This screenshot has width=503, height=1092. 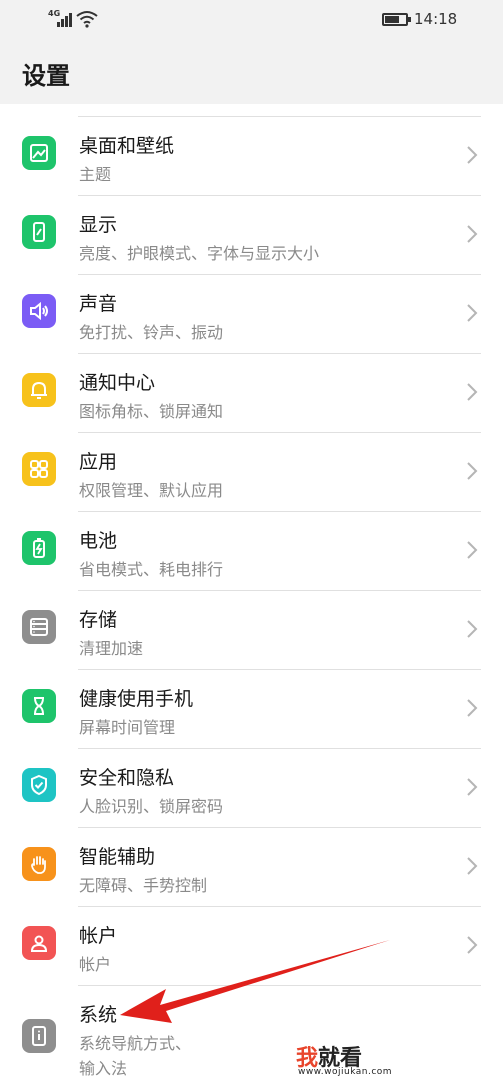 What do you see at coordinates (251, 234) in the screenshot?
I see `settings-item: 显示亮度、护眼模式、字体与显示大小` at bounding box center [251, 234].